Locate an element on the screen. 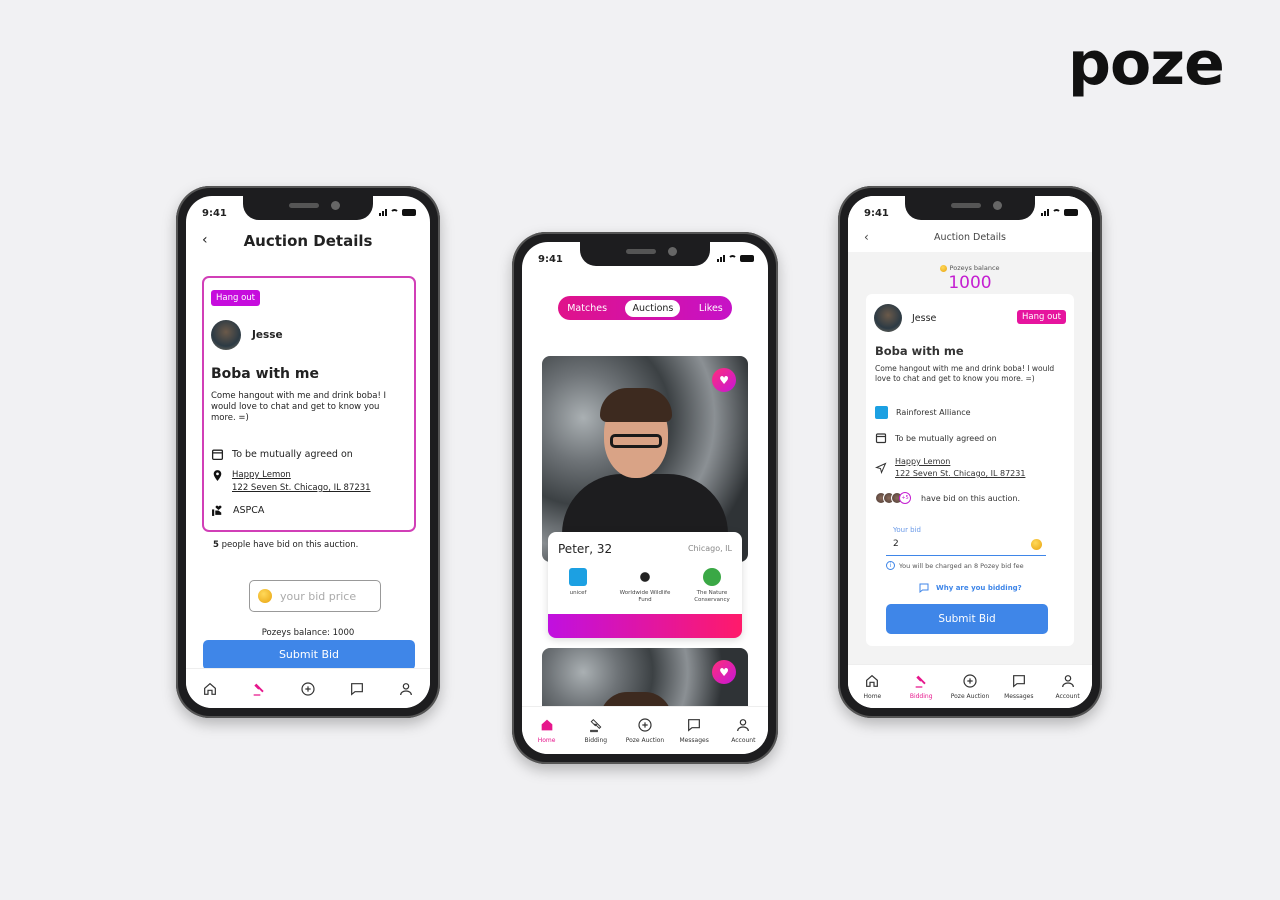 The image size is (1280, 900). tab-matches: Matches is located at coordinates (587, 308).